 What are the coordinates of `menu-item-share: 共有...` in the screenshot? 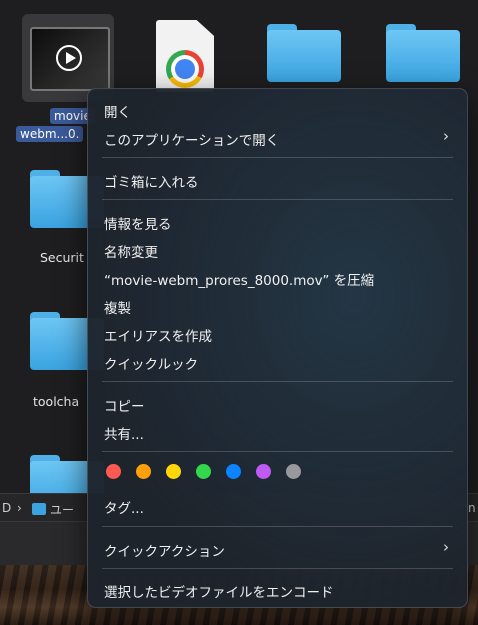 It's located at (124, 433).